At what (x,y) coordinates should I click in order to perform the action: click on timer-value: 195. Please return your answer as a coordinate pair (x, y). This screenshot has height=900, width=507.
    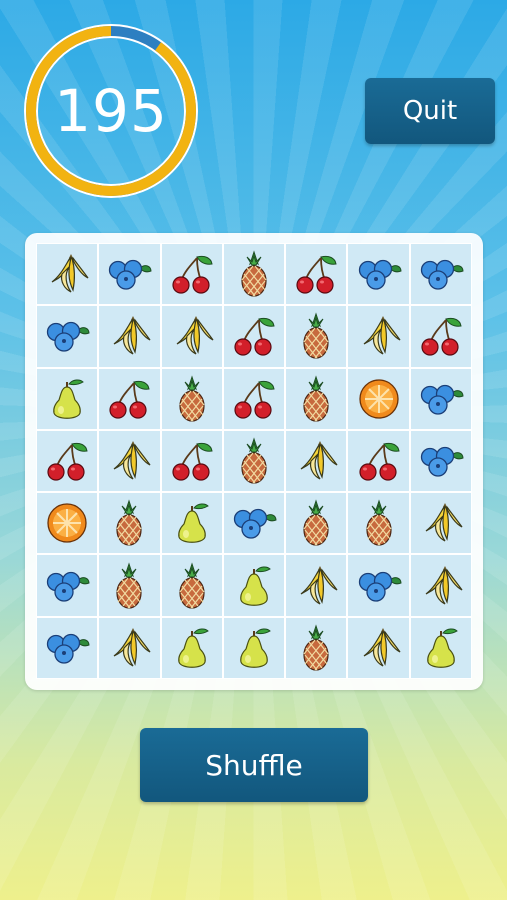
    Looking at the image, I should click on (111, 111).